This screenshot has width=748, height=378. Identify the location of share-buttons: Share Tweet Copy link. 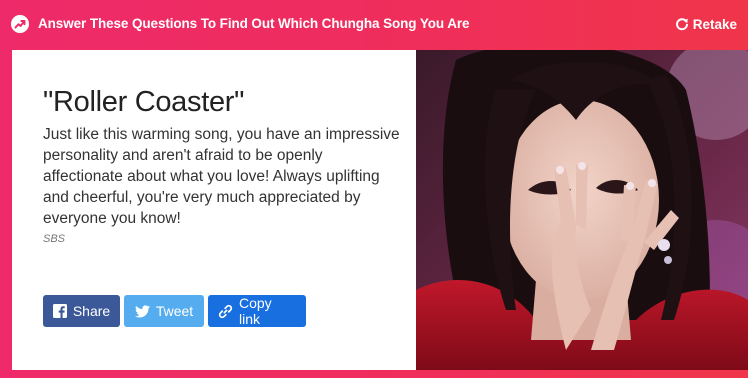
(174, 311).